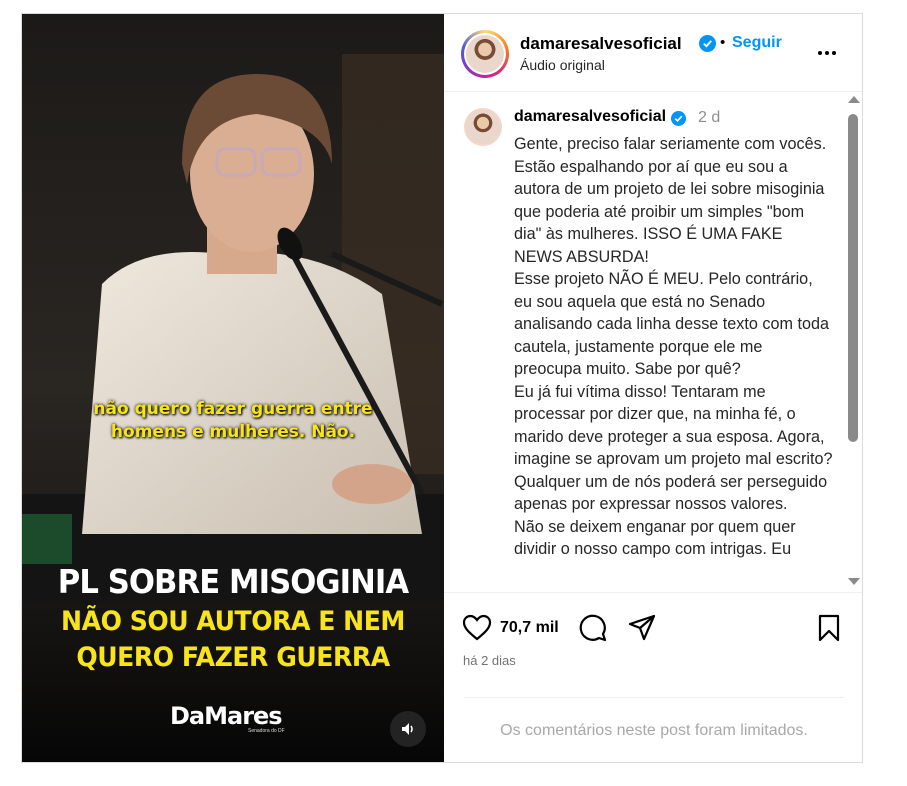 The height and width of the screenshot is (786, 907). Describe the element at coordinates (477, 628) in the screenshot. I see `heart-icon` at that location.